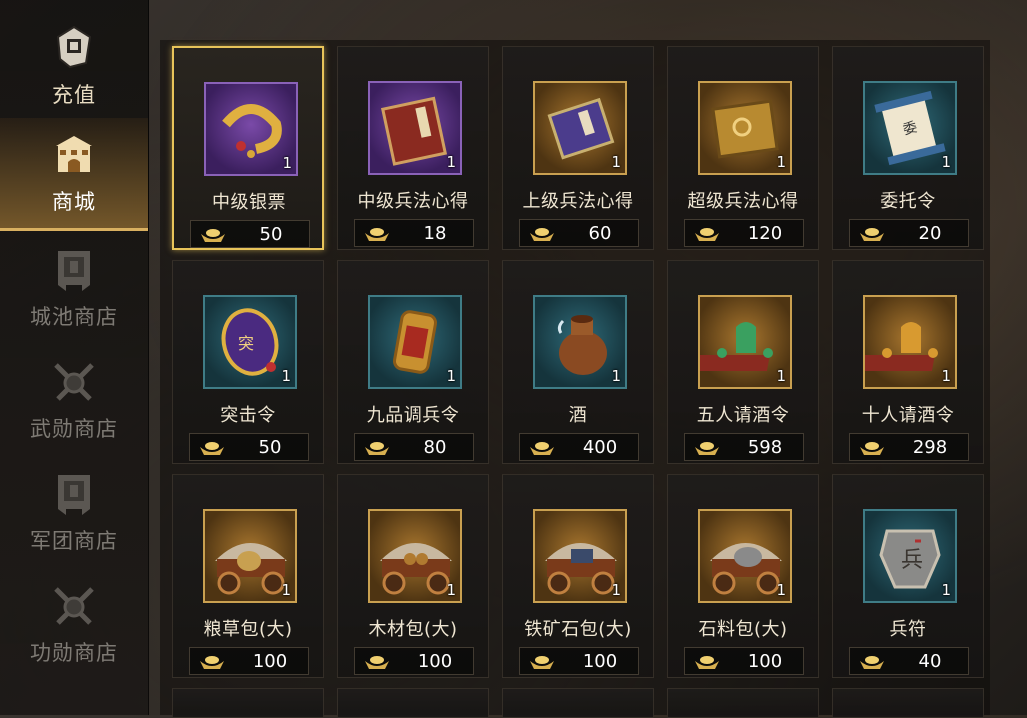  I want to click on item-icon-frame: 兵1, so click(910, 556).